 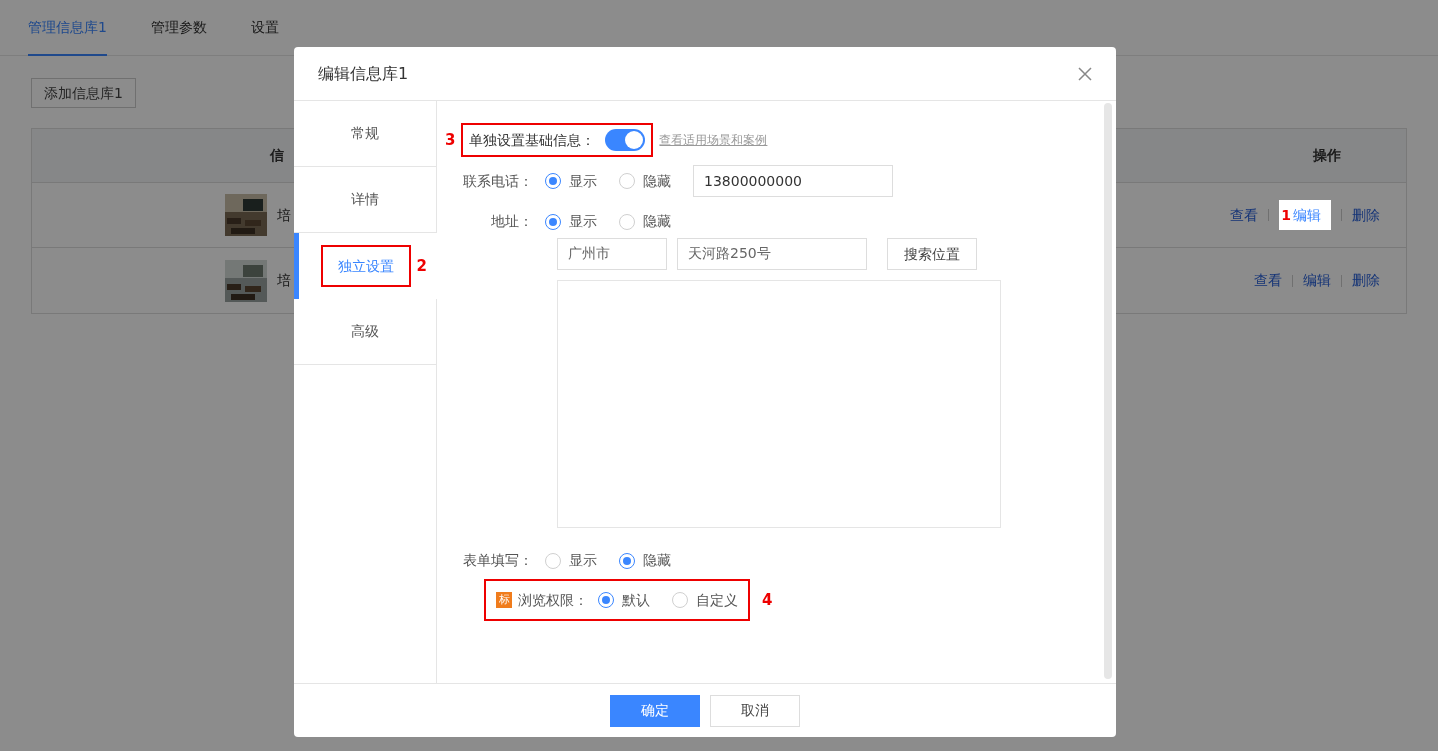 What do you see at coordinates (553, 600) in the screenshot?
I see `field-label: 浏览权限：` at bounding box center [553, 600].